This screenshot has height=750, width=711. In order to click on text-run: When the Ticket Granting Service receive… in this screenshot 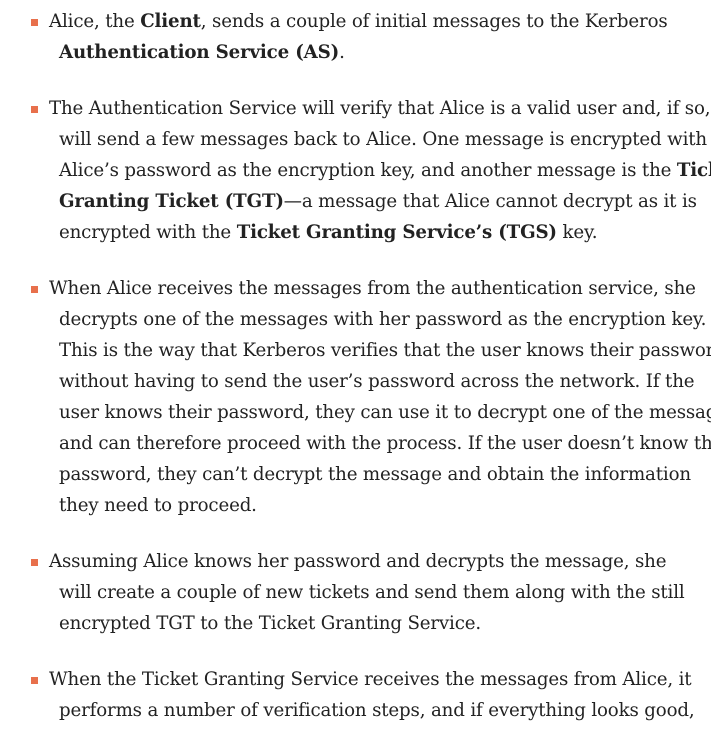, I will do `click(370, 679)`.